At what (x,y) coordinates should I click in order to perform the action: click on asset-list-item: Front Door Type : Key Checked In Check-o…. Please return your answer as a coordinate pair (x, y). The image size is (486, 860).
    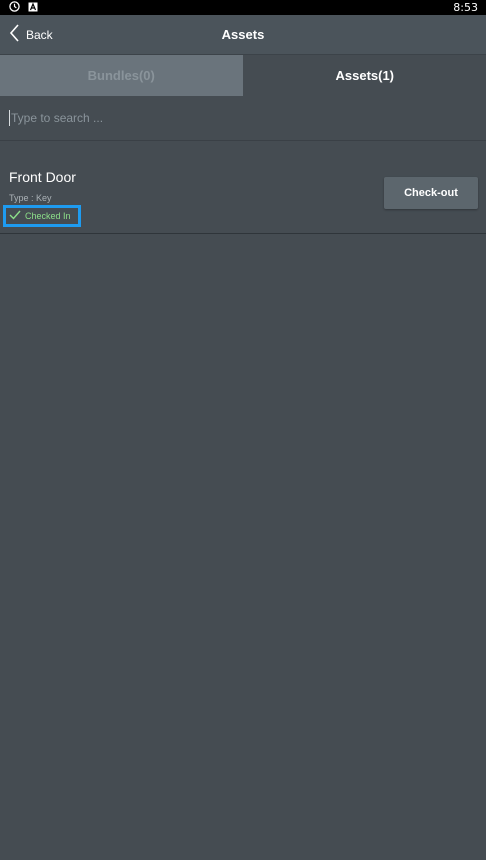
    Looking at the image, I should click on (243, 187).